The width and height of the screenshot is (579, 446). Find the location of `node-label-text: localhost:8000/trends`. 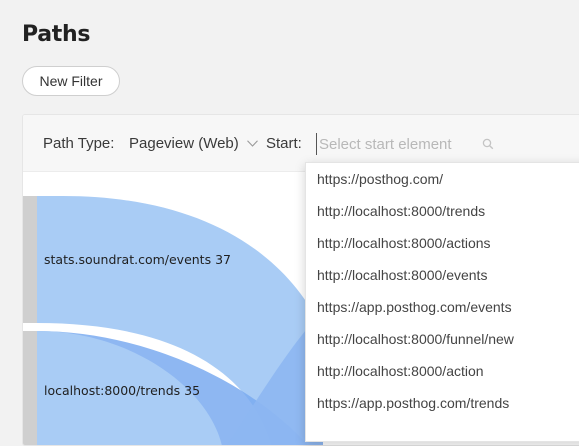

node-label-text: localhost:8000/trends is located at coordinates (112, 390).